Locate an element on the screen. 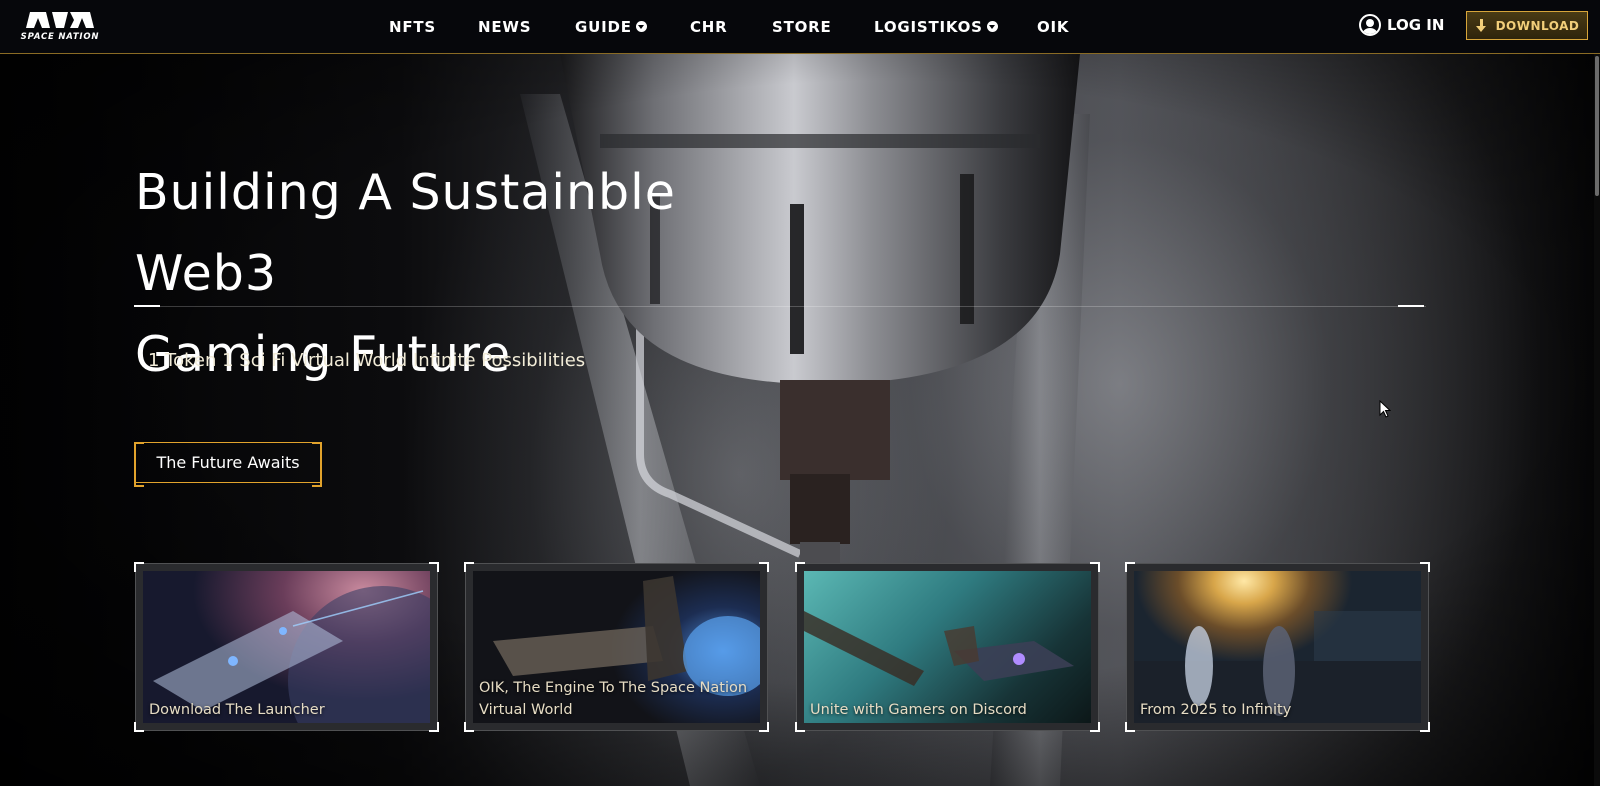 This screenshot has width=1600, height=786. nav-item-store: STORE is located at coordinates (802, 27).